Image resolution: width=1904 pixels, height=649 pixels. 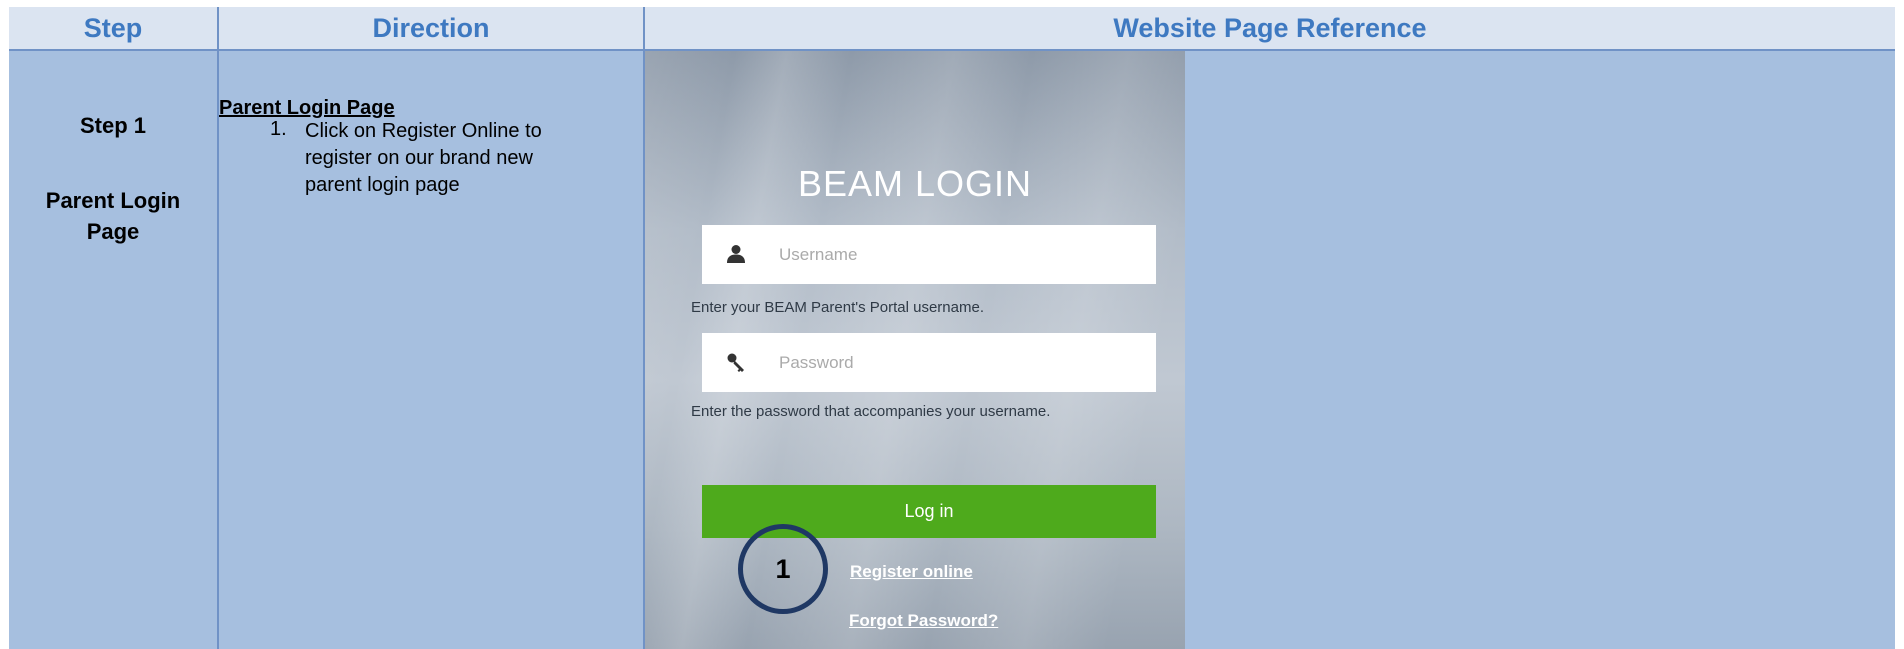 I want to click on step-page-label-line1: Parent Login, so click(x=113, y=200).